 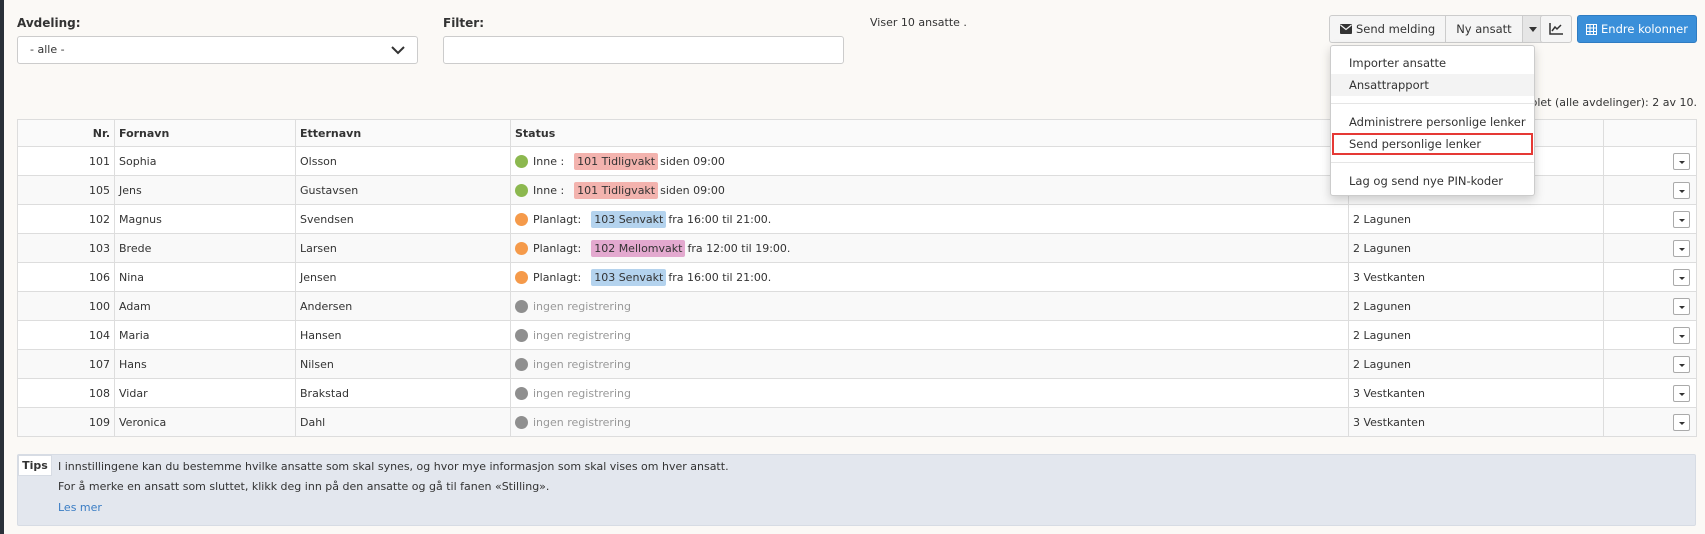 I want to click on table-row: 107 Hans Nilsen ingen registrering 2 Lagunen, so click(x=857, y=364).